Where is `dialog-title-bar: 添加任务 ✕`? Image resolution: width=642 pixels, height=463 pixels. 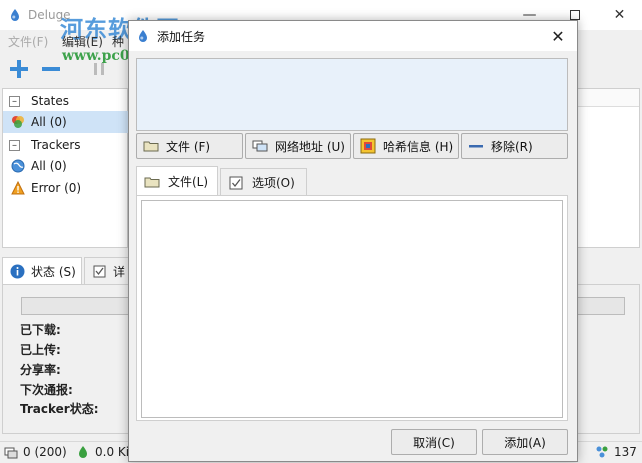
dialog-title-bar: 添加任务 ✕ is located at coordinates (353, 36).